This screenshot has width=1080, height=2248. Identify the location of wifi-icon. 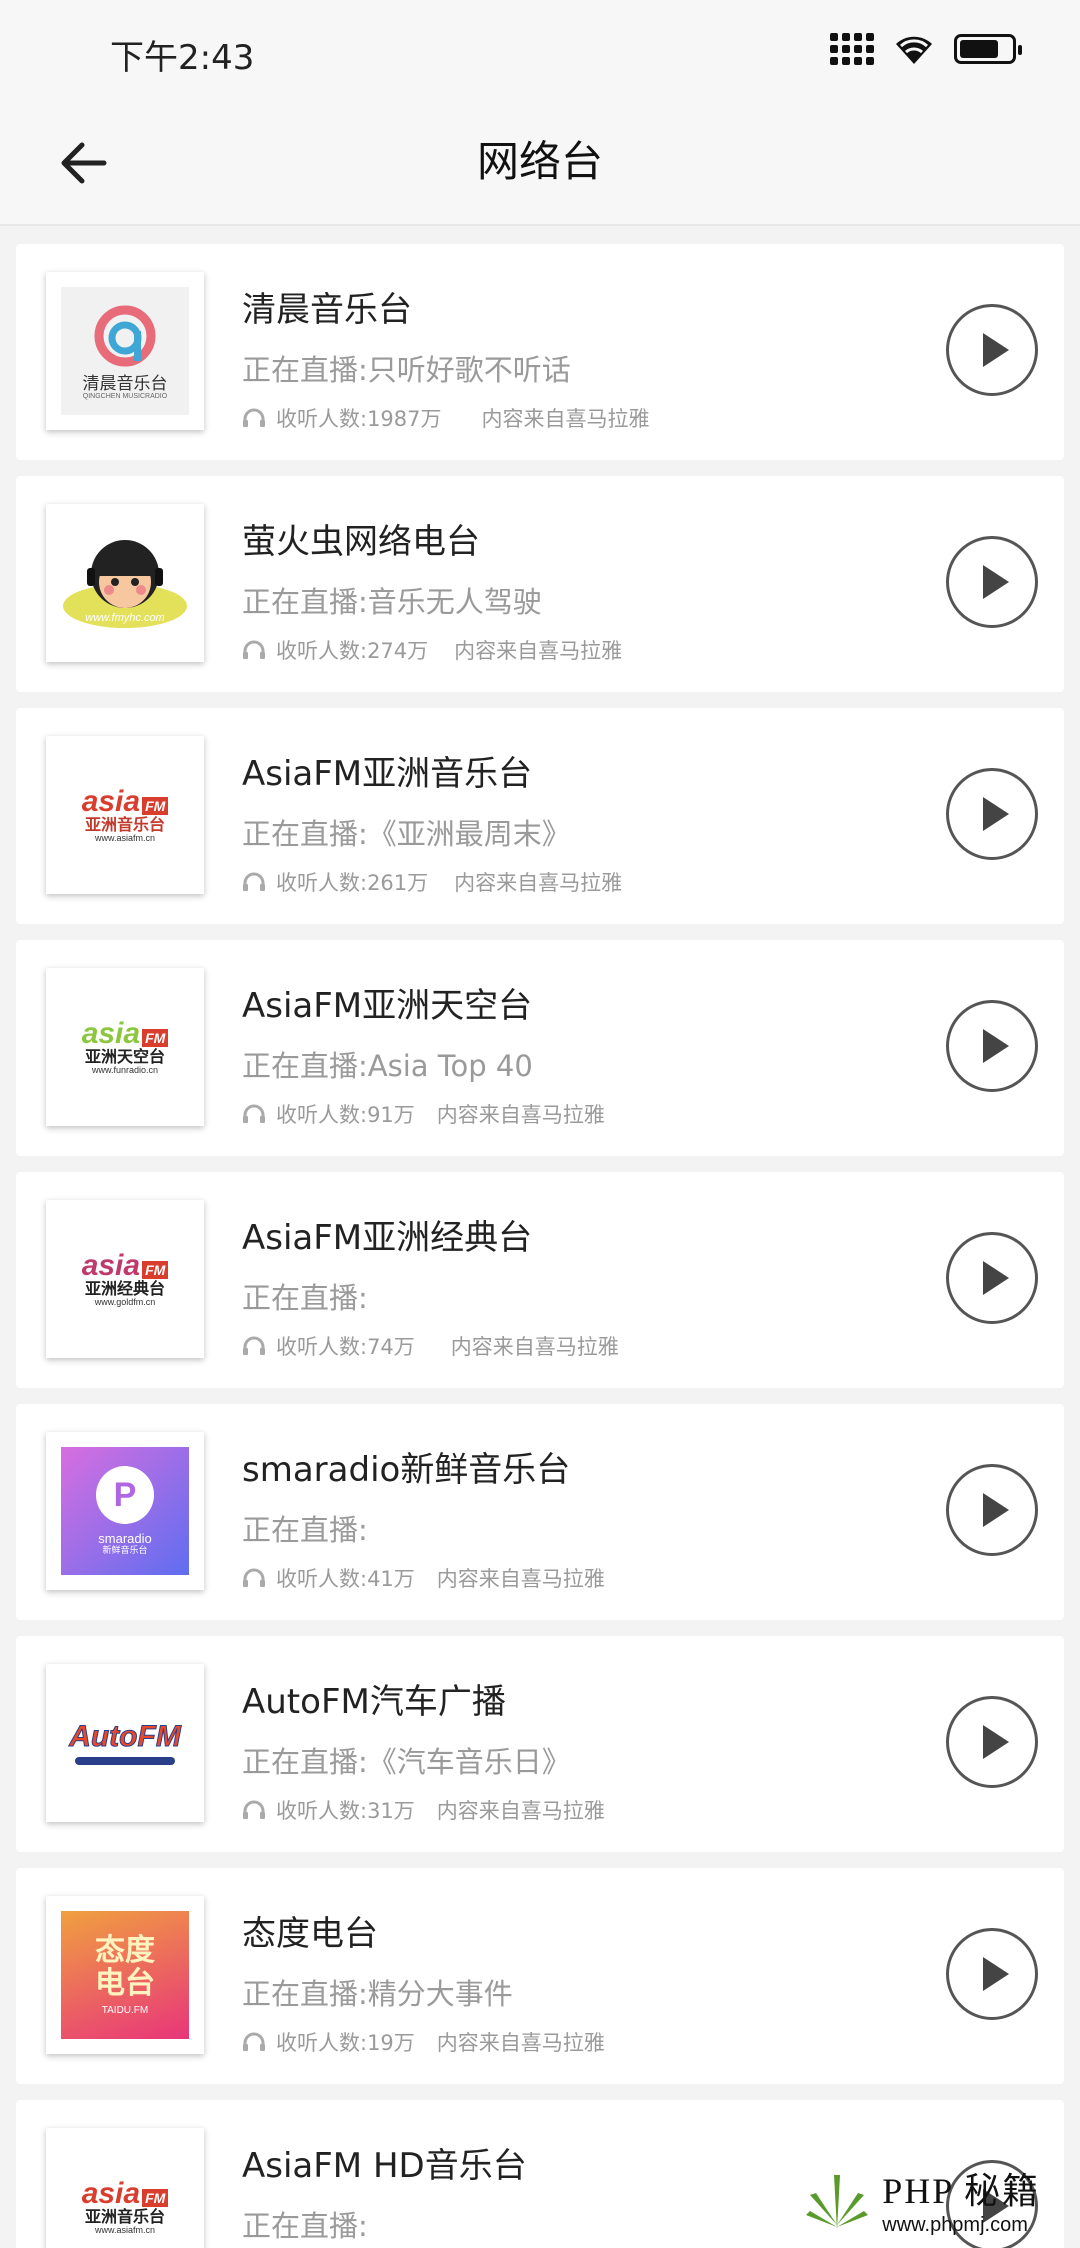
(914, 50).